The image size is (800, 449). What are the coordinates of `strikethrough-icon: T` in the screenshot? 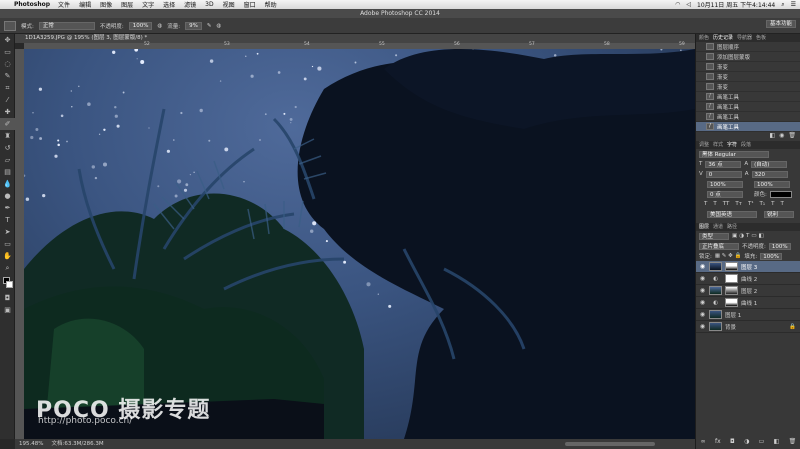 It's located at (781, 204).